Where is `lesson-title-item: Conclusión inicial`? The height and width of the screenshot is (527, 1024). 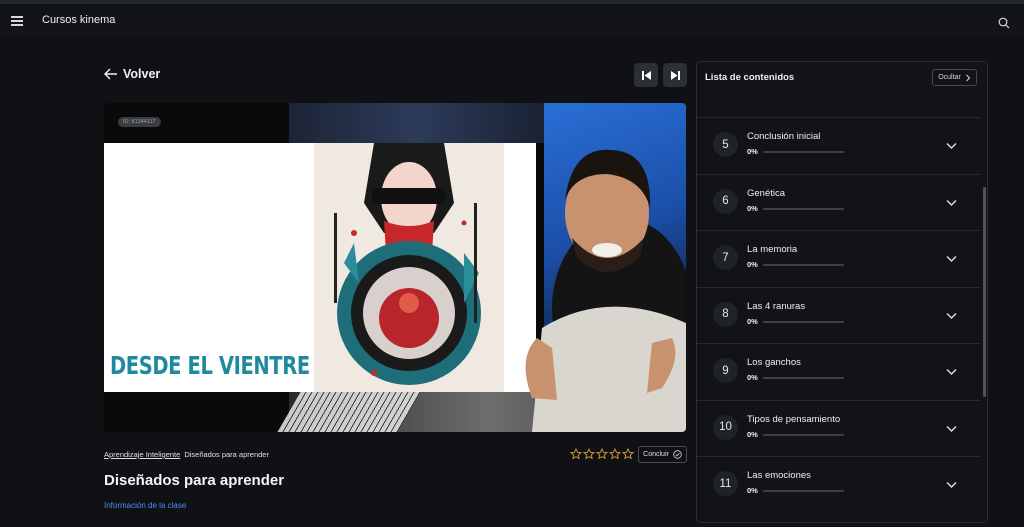
lesson-title-item: Conclusión inicial is located at coordinates (784, 136).